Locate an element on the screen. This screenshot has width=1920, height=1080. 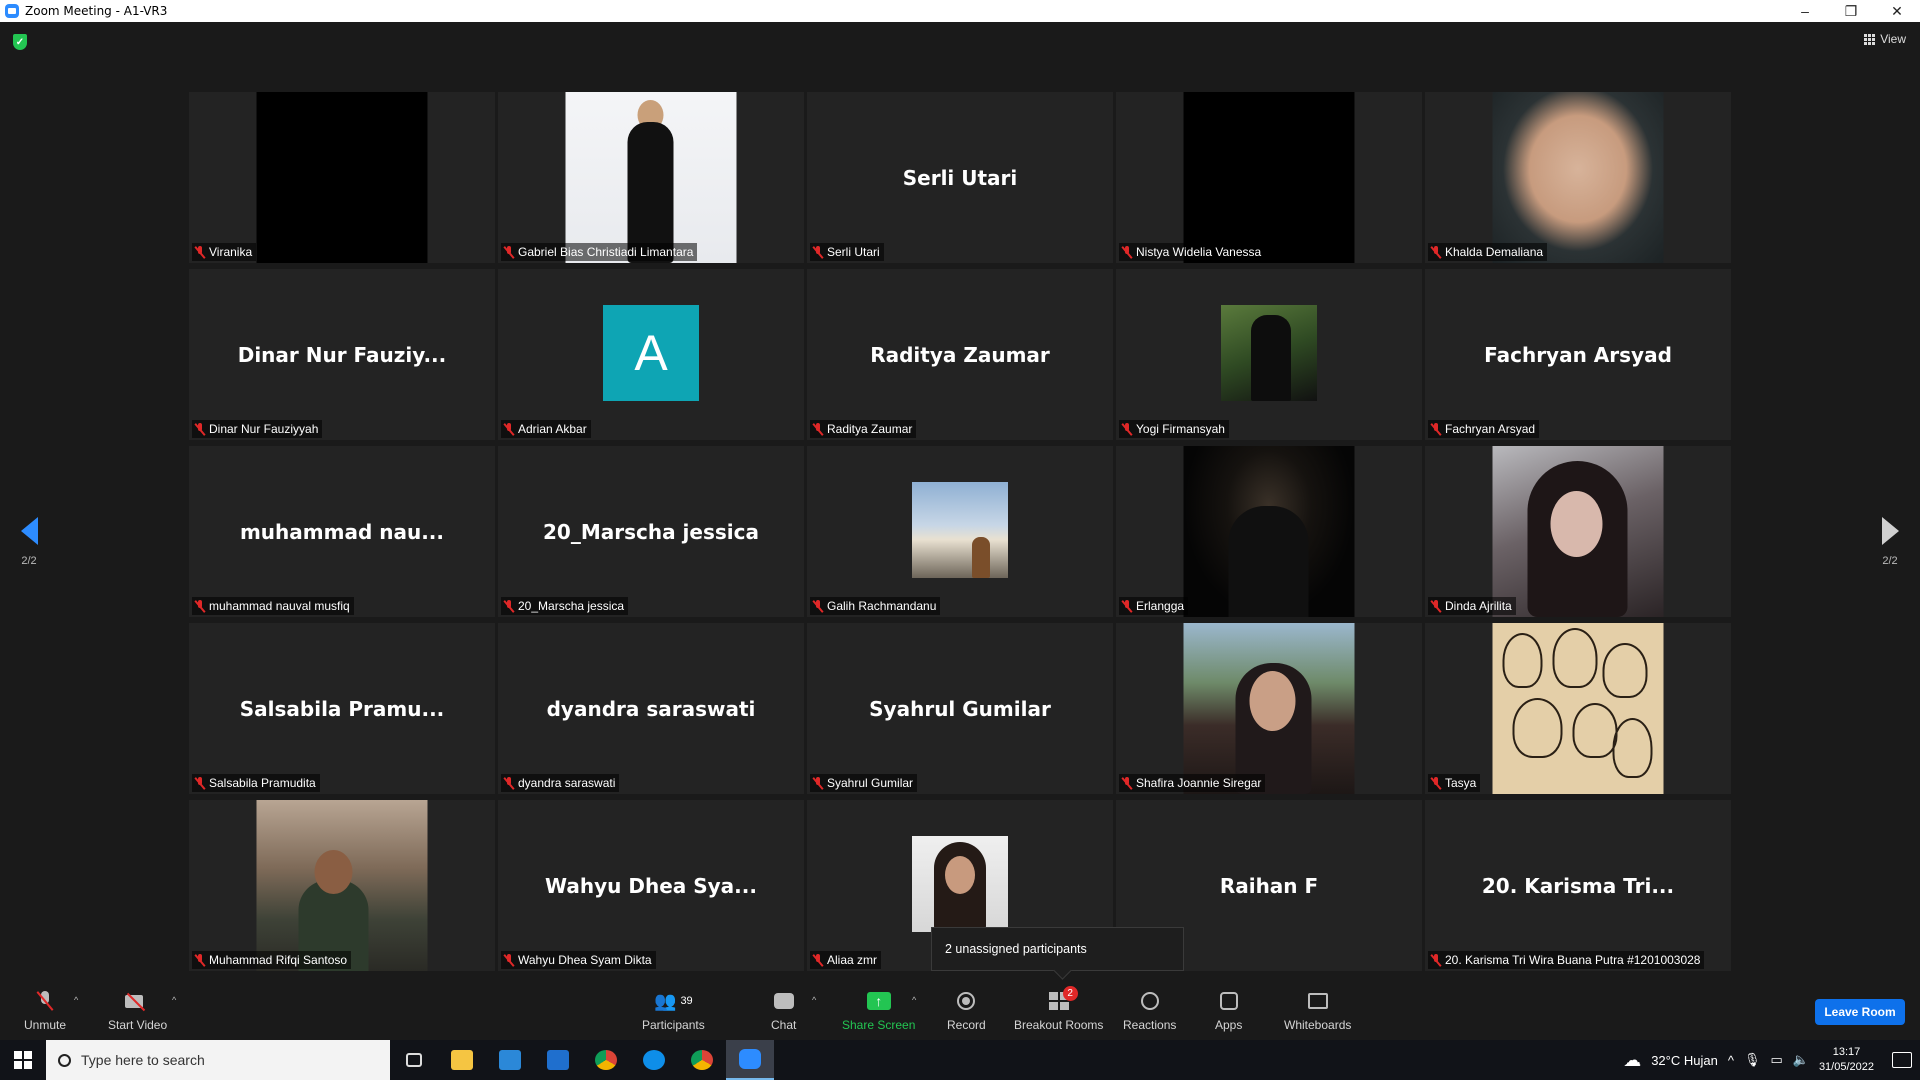
chat-options-caret: ^ is located at coordinates (814, 1000).